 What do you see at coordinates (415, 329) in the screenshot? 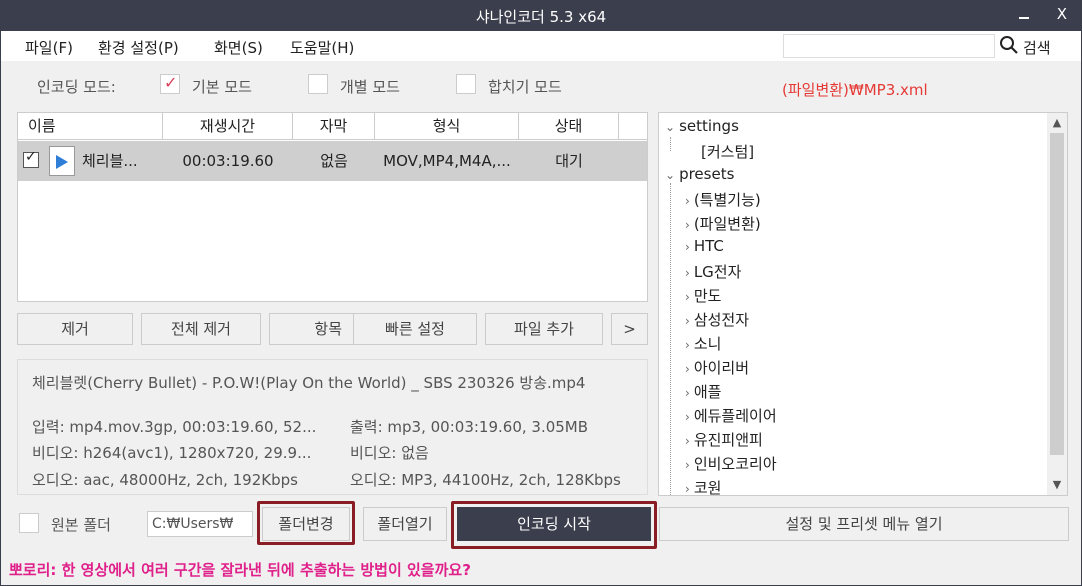
I see `quick-settings-button: 빠른 설정` at bounding box center [415, 329].